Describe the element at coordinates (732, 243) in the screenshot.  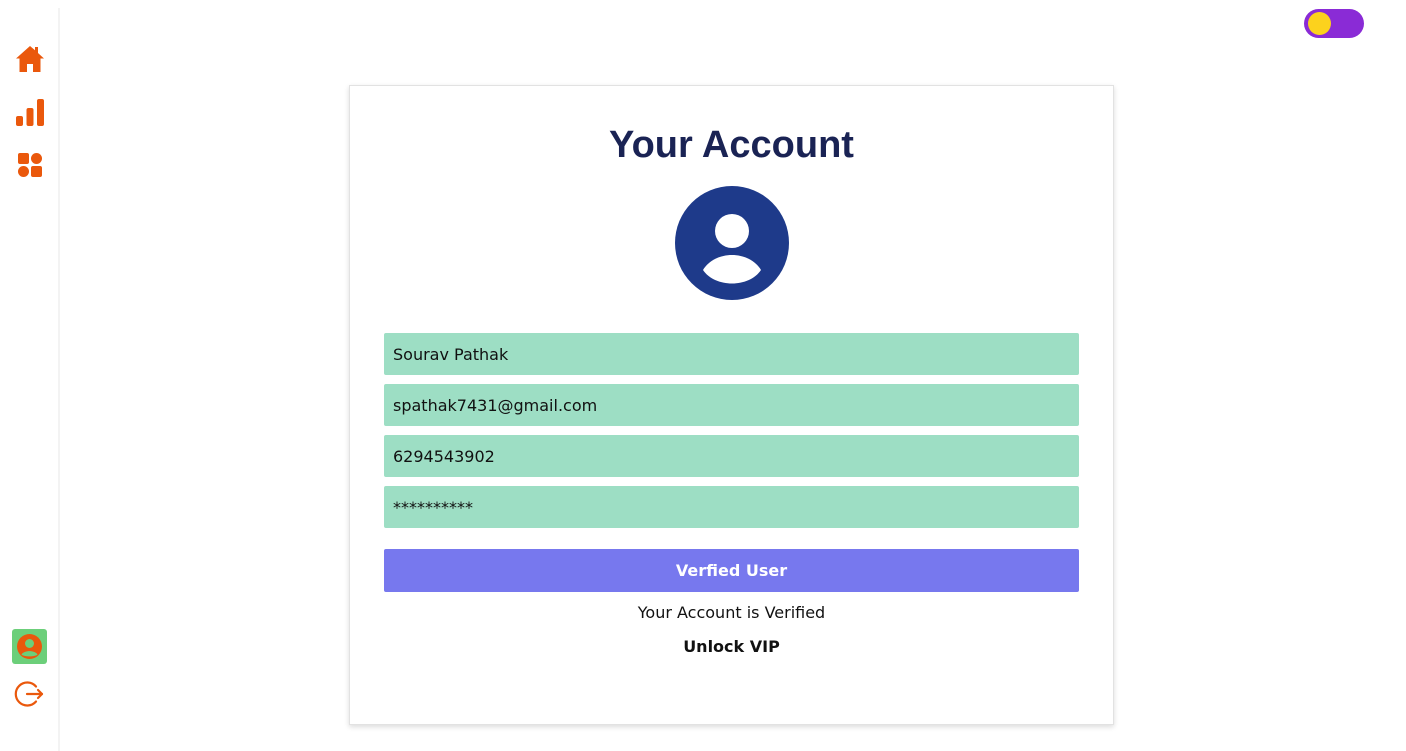
I see `user-avatar-icon` at that location.